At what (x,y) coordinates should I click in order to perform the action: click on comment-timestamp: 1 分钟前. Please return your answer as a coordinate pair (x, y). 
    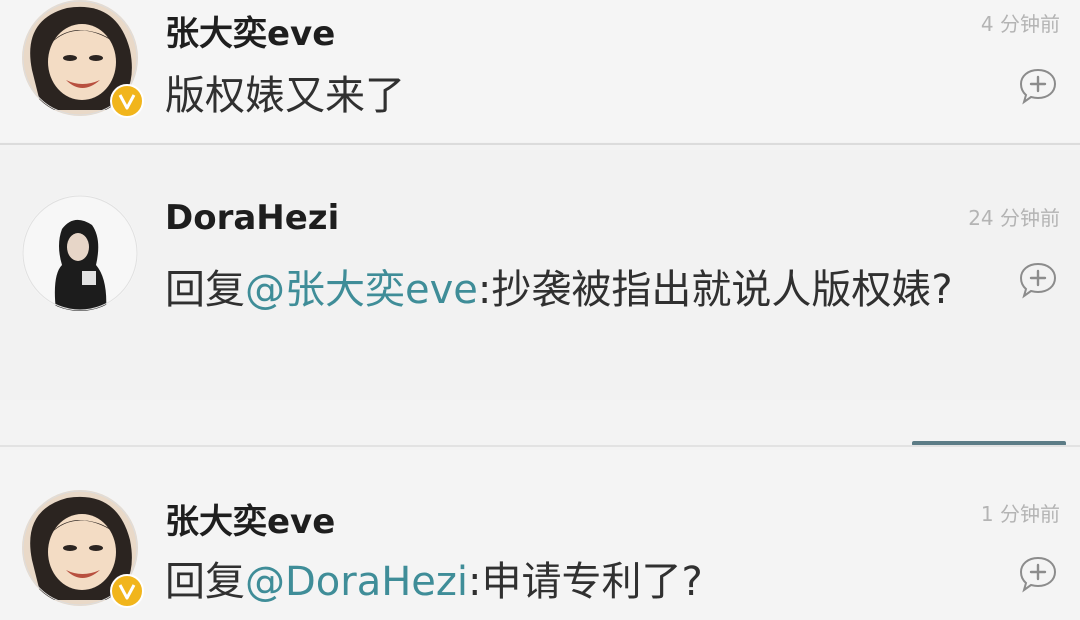
    Looking at the image, I should click on (1020, 514).